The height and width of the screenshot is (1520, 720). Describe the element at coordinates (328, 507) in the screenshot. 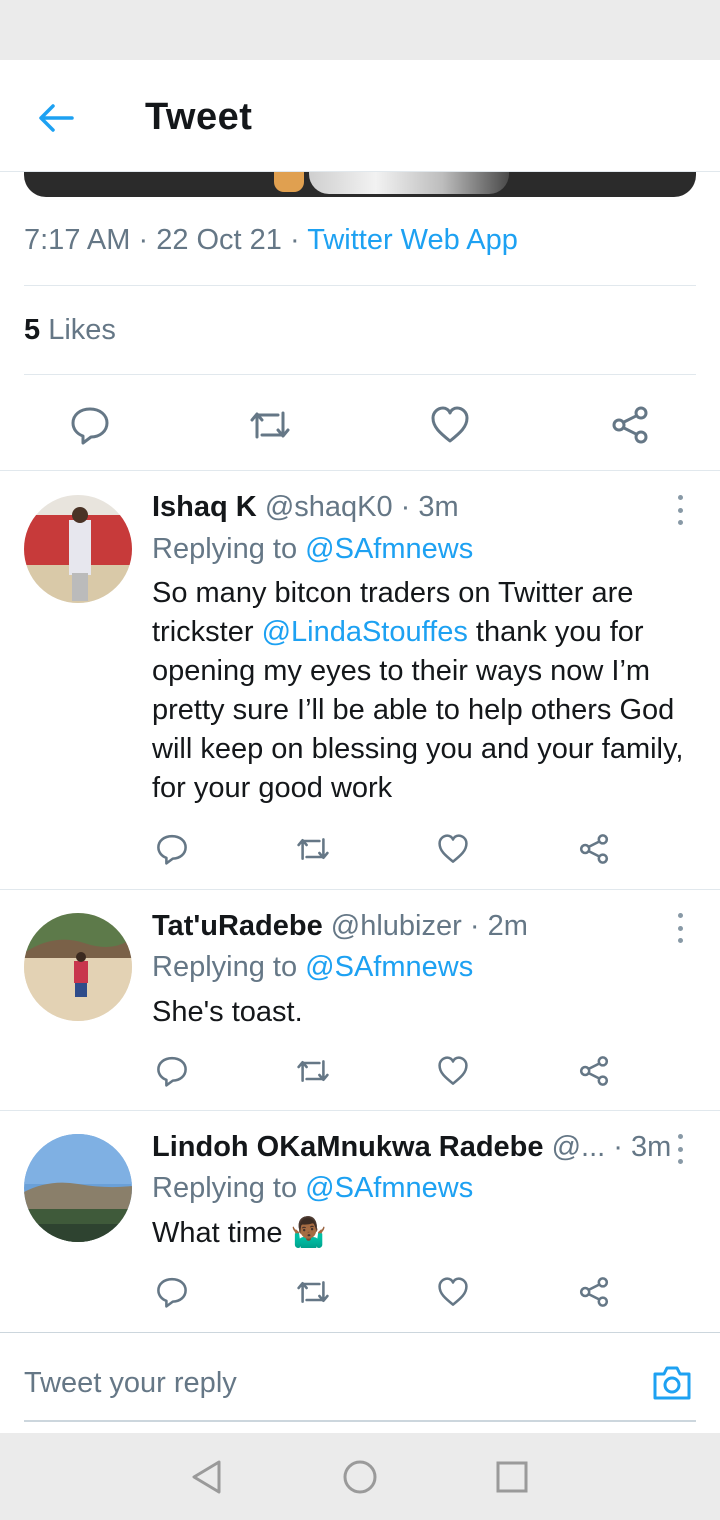

I see `user-handle: @shaqK0` at that location.